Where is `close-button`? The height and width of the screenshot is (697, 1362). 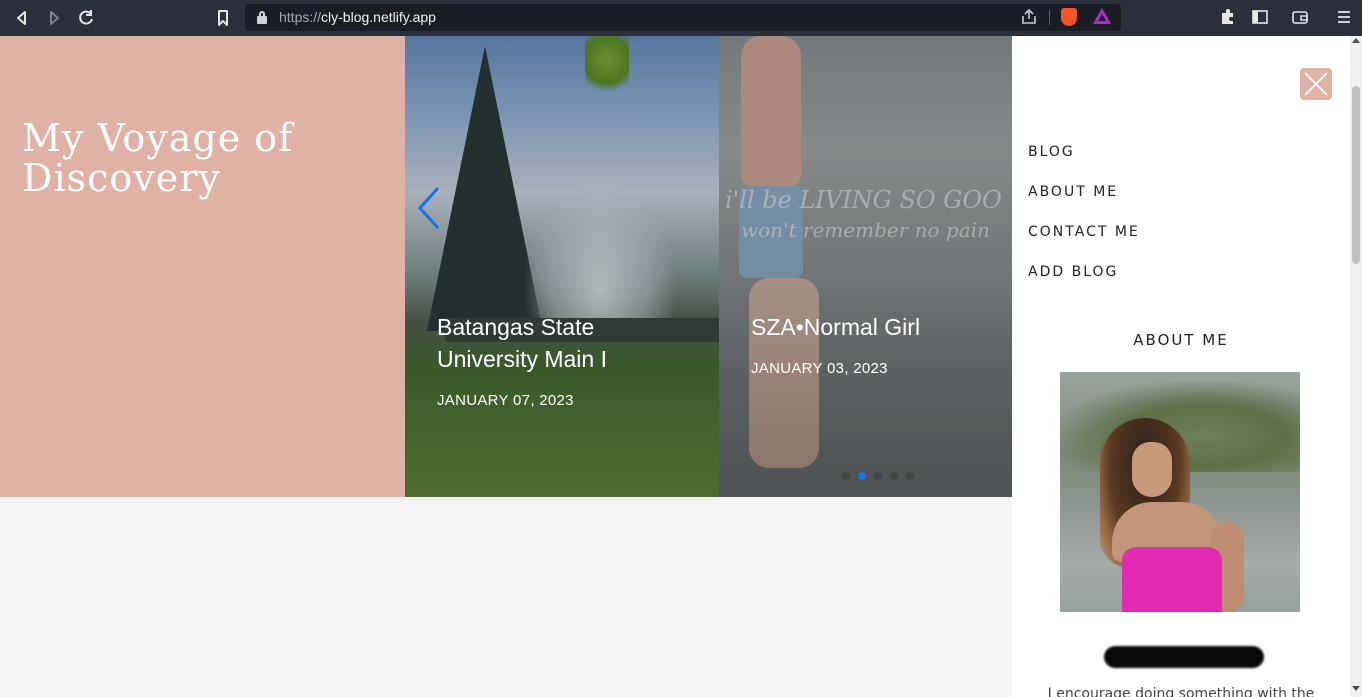 close-button is located at coordinates (1316, 84).